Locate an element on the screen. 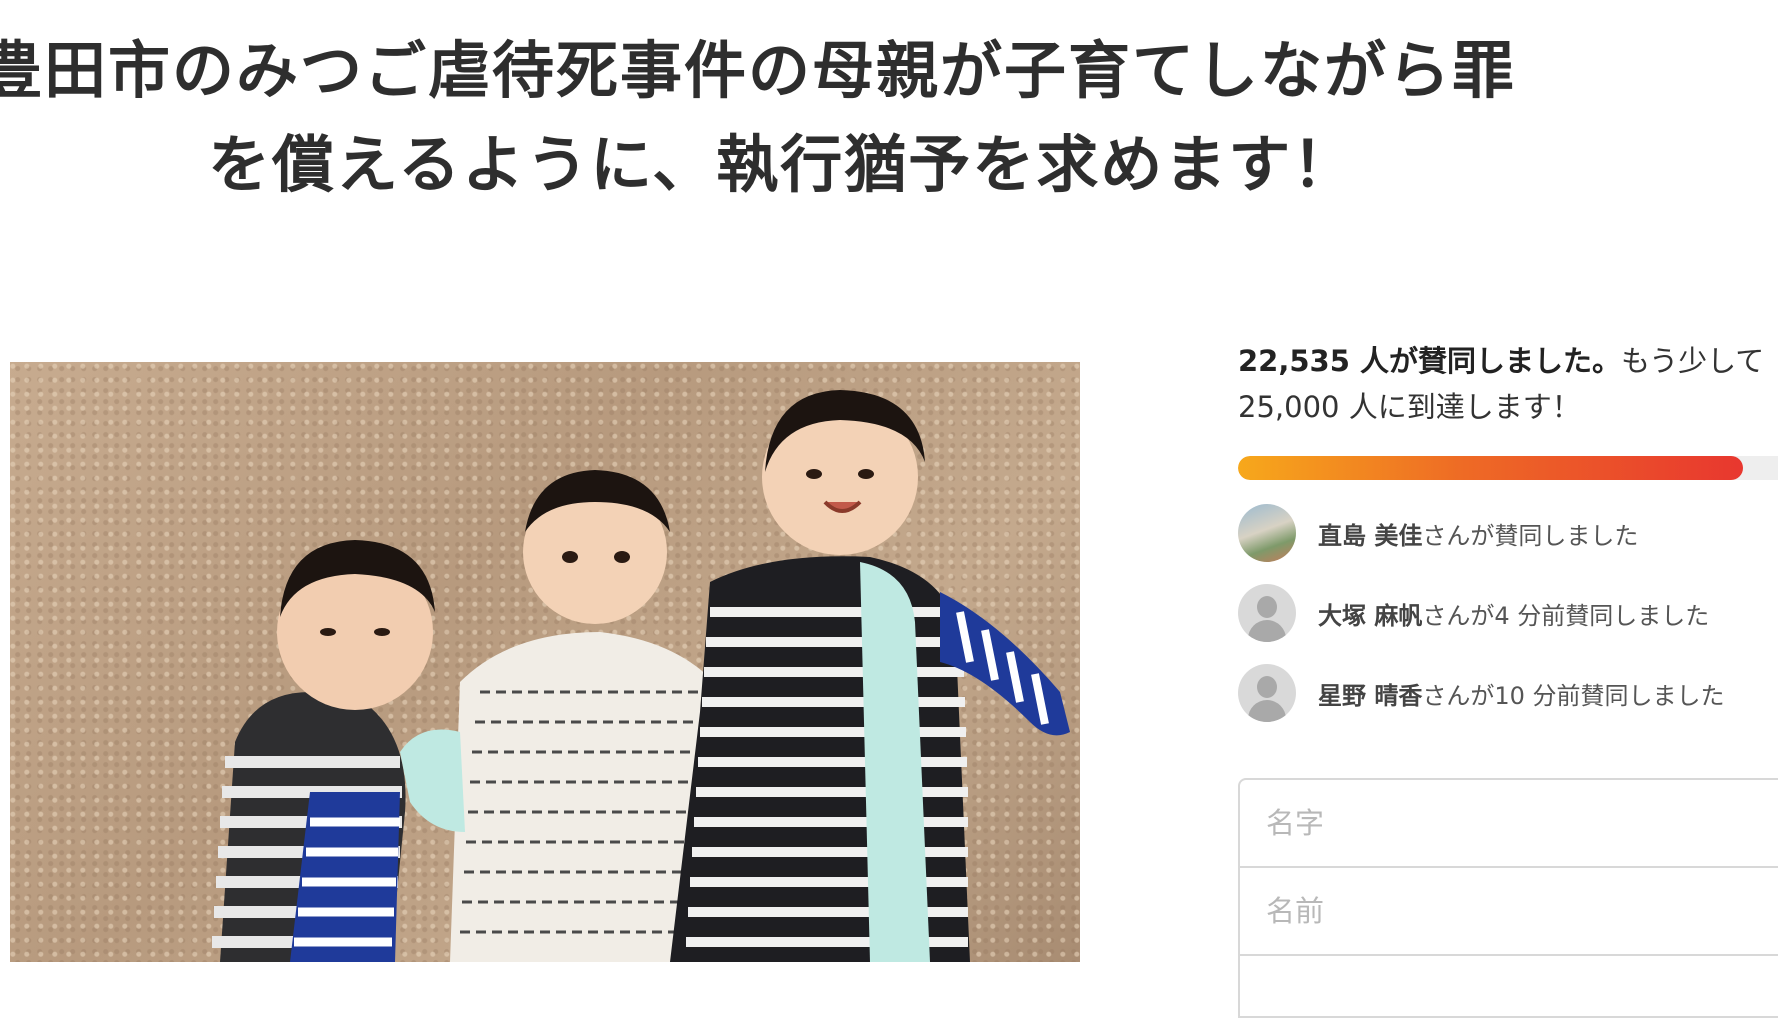 This screenshot has height=1018, width=1778. recent-signer-text: 星野 晴香さんが10 分前賛同しました is located at coordinates (1521, 693).